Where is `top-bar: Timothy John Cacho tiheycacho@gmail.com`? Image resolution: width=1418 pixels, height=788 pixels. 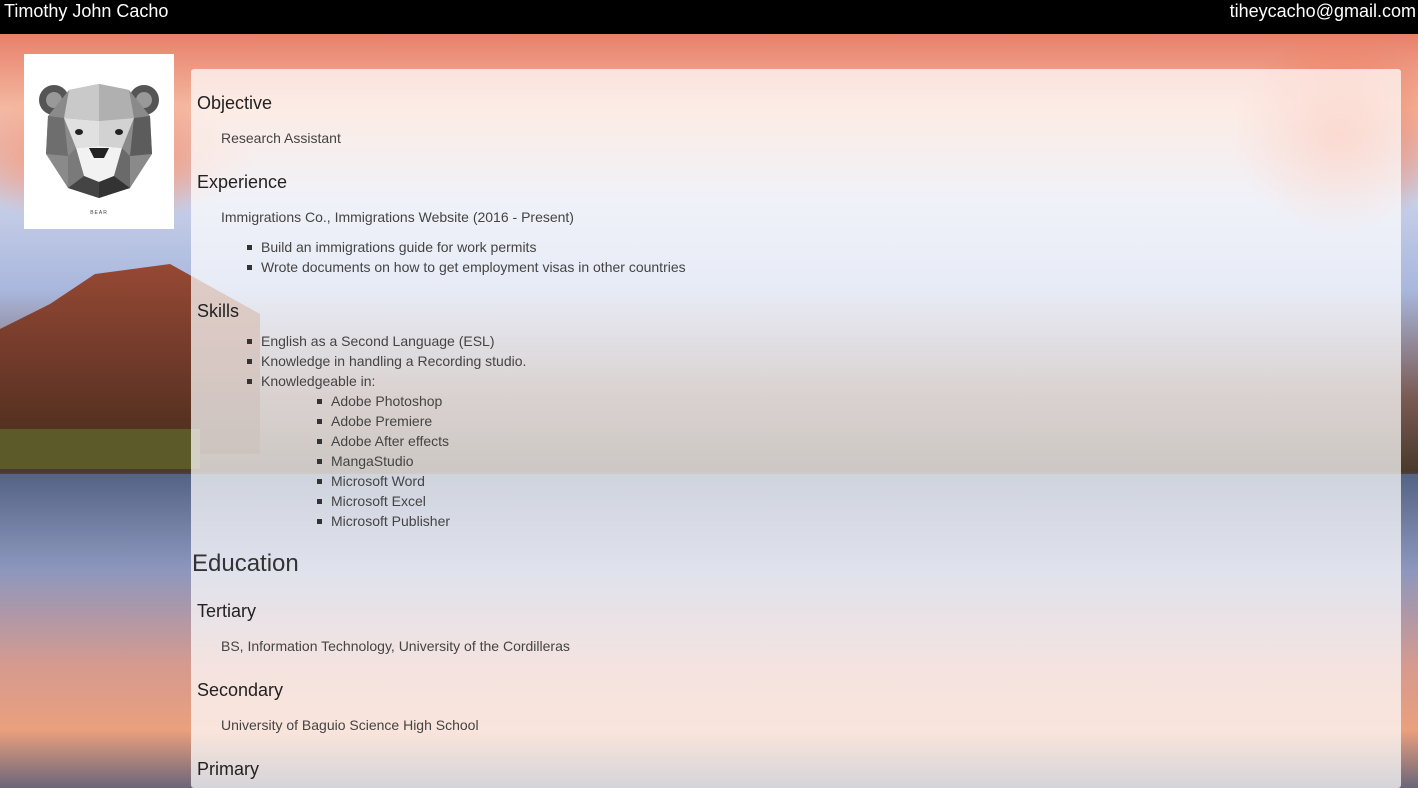 top-bar: Timothy John Cacho tiheycacho@gmail.com is located at coordinates (709, 17).